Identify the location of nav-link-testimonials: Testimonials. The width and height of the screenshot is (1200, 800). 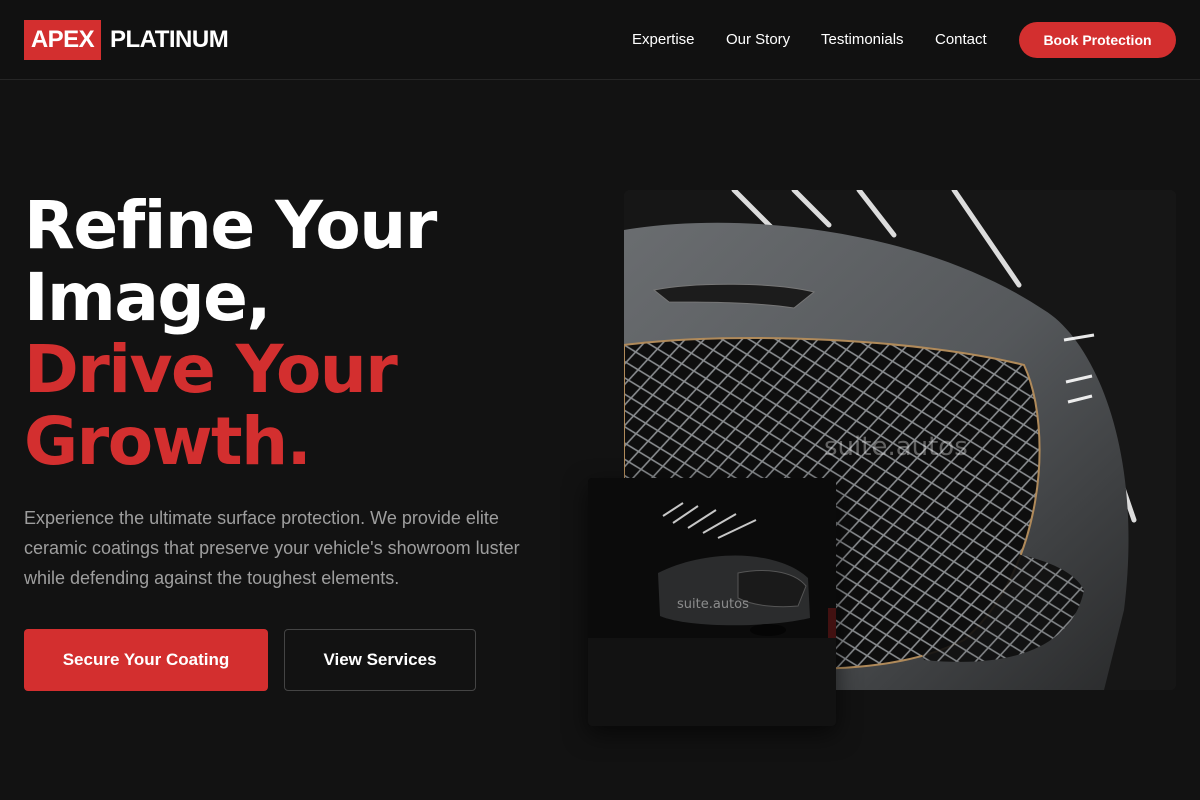
(862, 40).